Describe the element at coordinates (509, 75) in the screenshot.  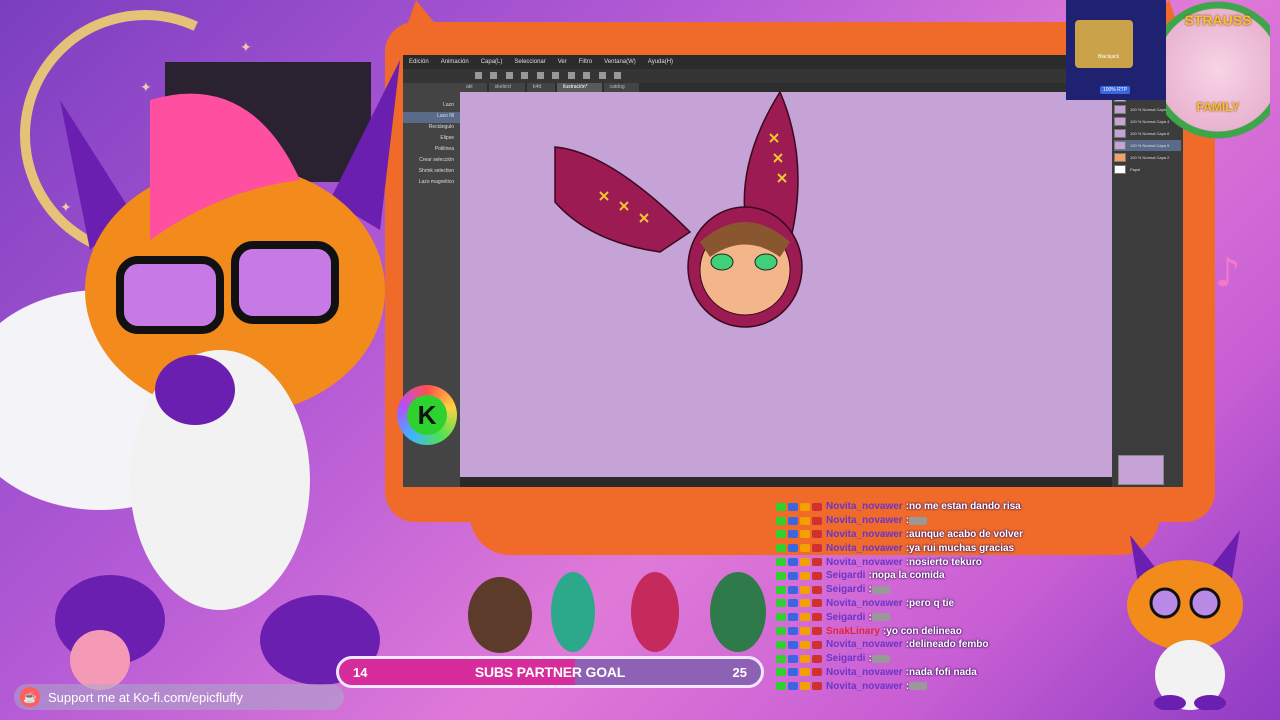
I see `save-icon` at that location.